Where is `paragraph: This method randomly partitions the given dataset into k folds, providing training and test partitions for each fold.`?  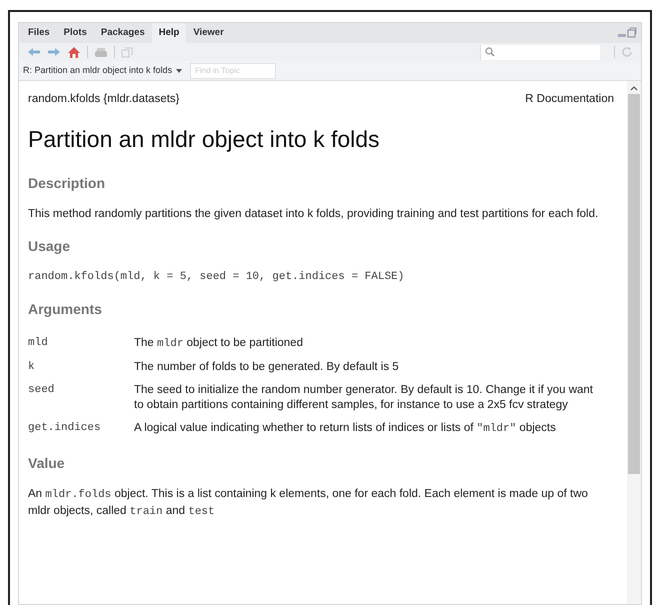
paragraph: This method randomly partitions the given dataset into k folds, providing training and test partitions for each fold. is located at coordinates (314, 214).